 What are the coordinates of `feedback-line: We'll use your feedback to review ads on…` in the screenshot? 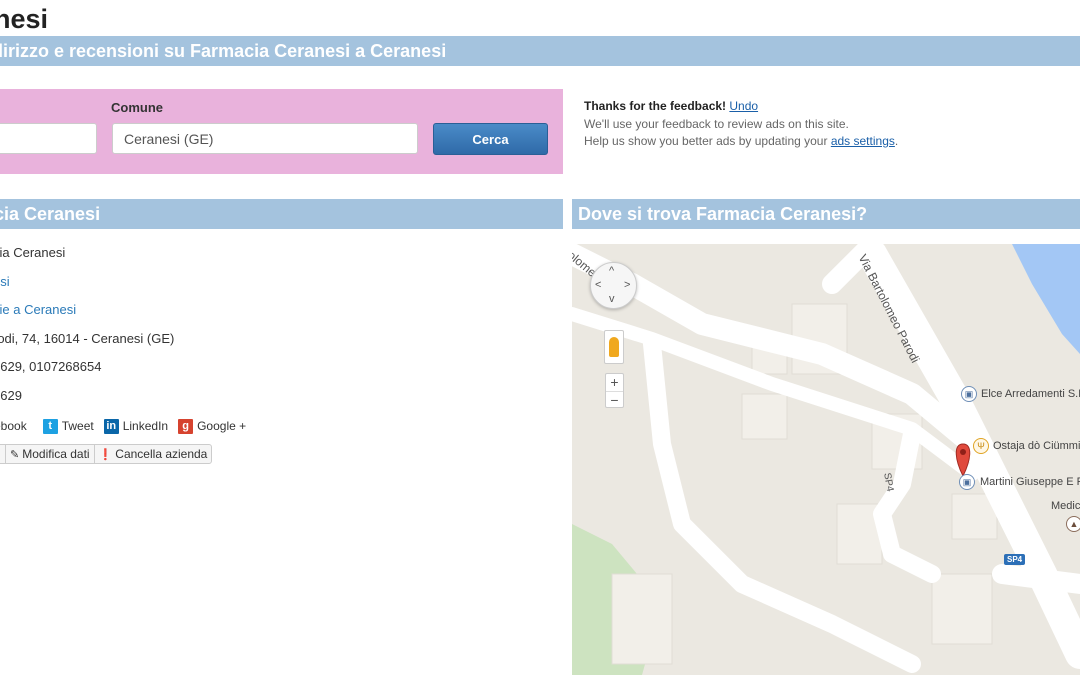 It's located at (716, 123).